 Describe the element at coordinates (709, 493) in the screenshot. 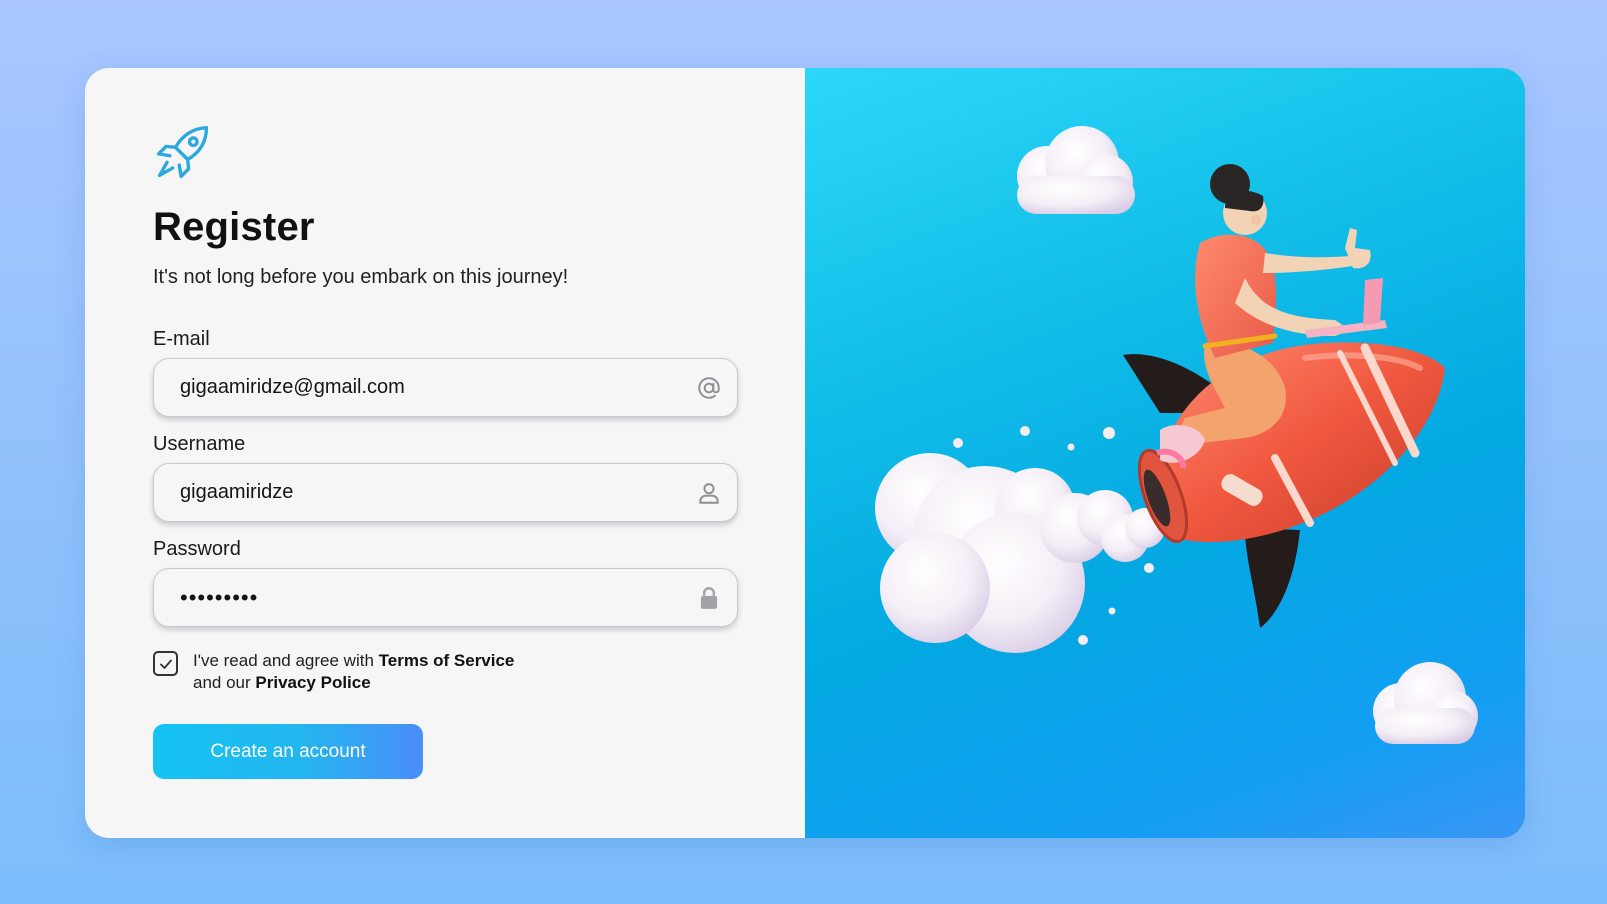

I see `user-icon` at that location.